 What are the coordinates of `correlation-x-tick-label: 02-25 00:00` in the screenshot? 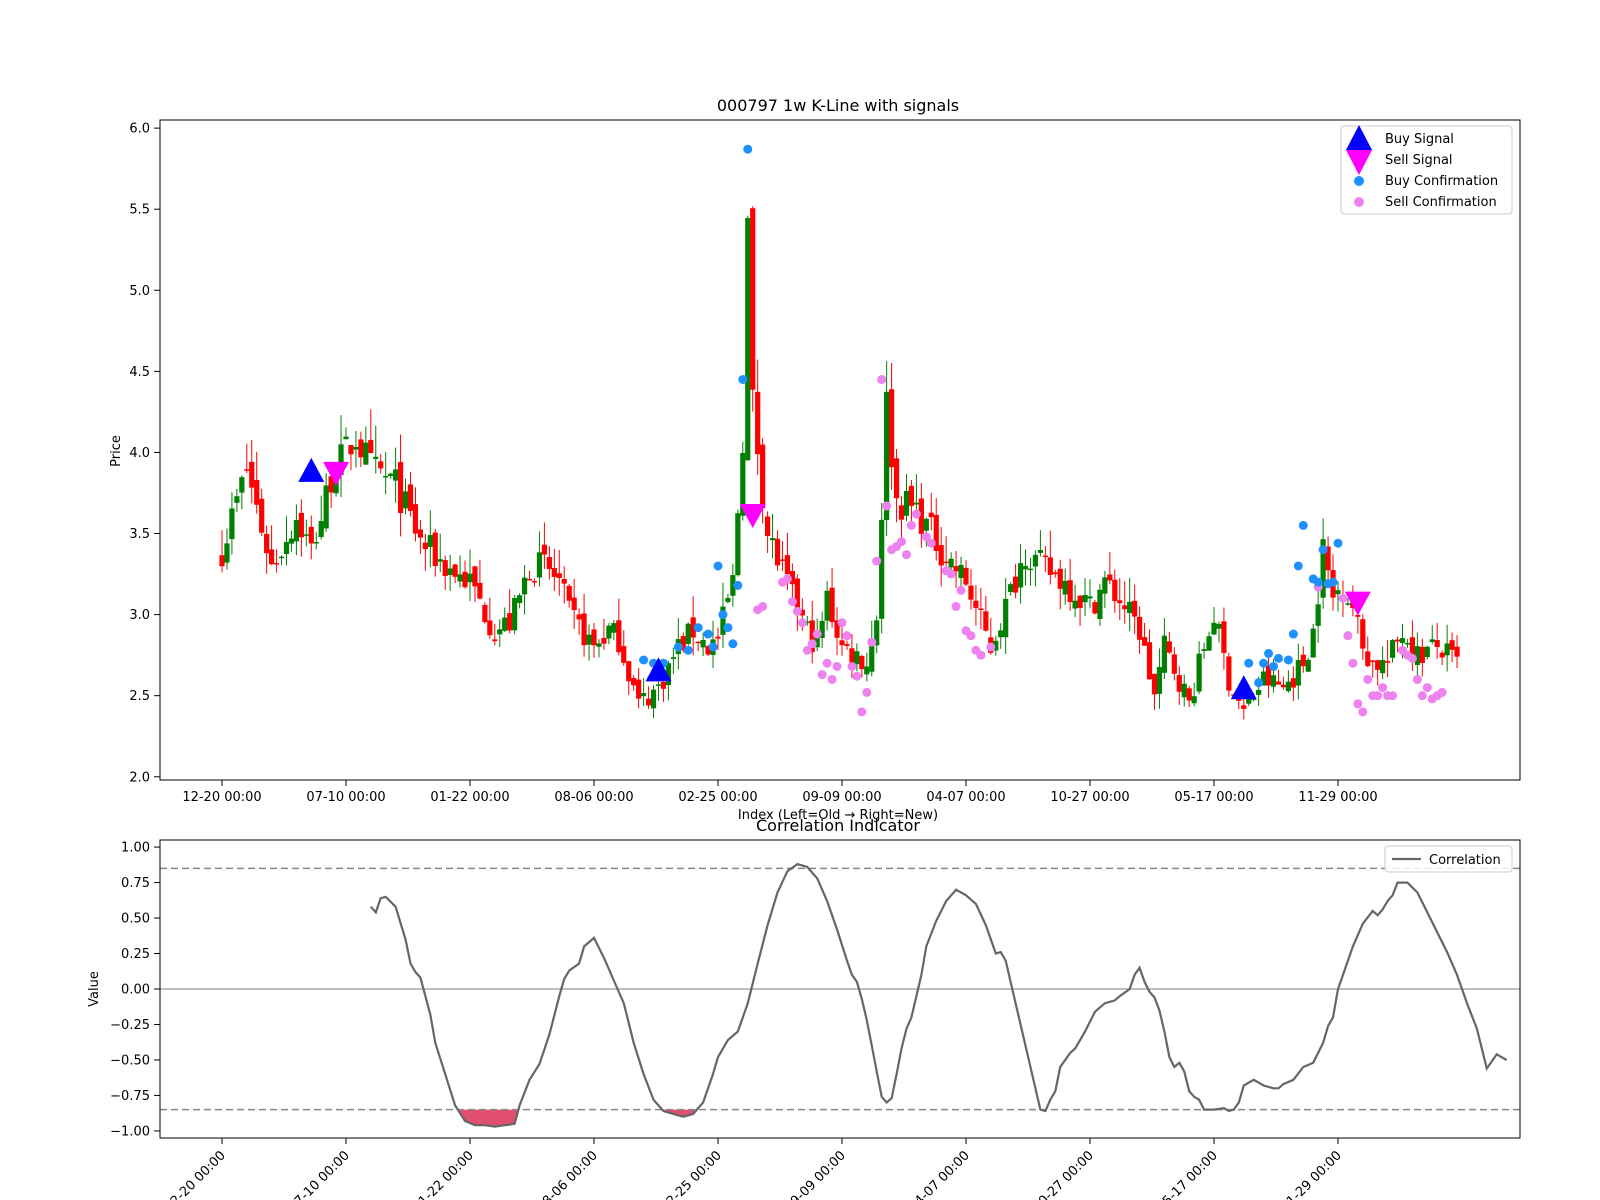 It's located at (691, 1174).